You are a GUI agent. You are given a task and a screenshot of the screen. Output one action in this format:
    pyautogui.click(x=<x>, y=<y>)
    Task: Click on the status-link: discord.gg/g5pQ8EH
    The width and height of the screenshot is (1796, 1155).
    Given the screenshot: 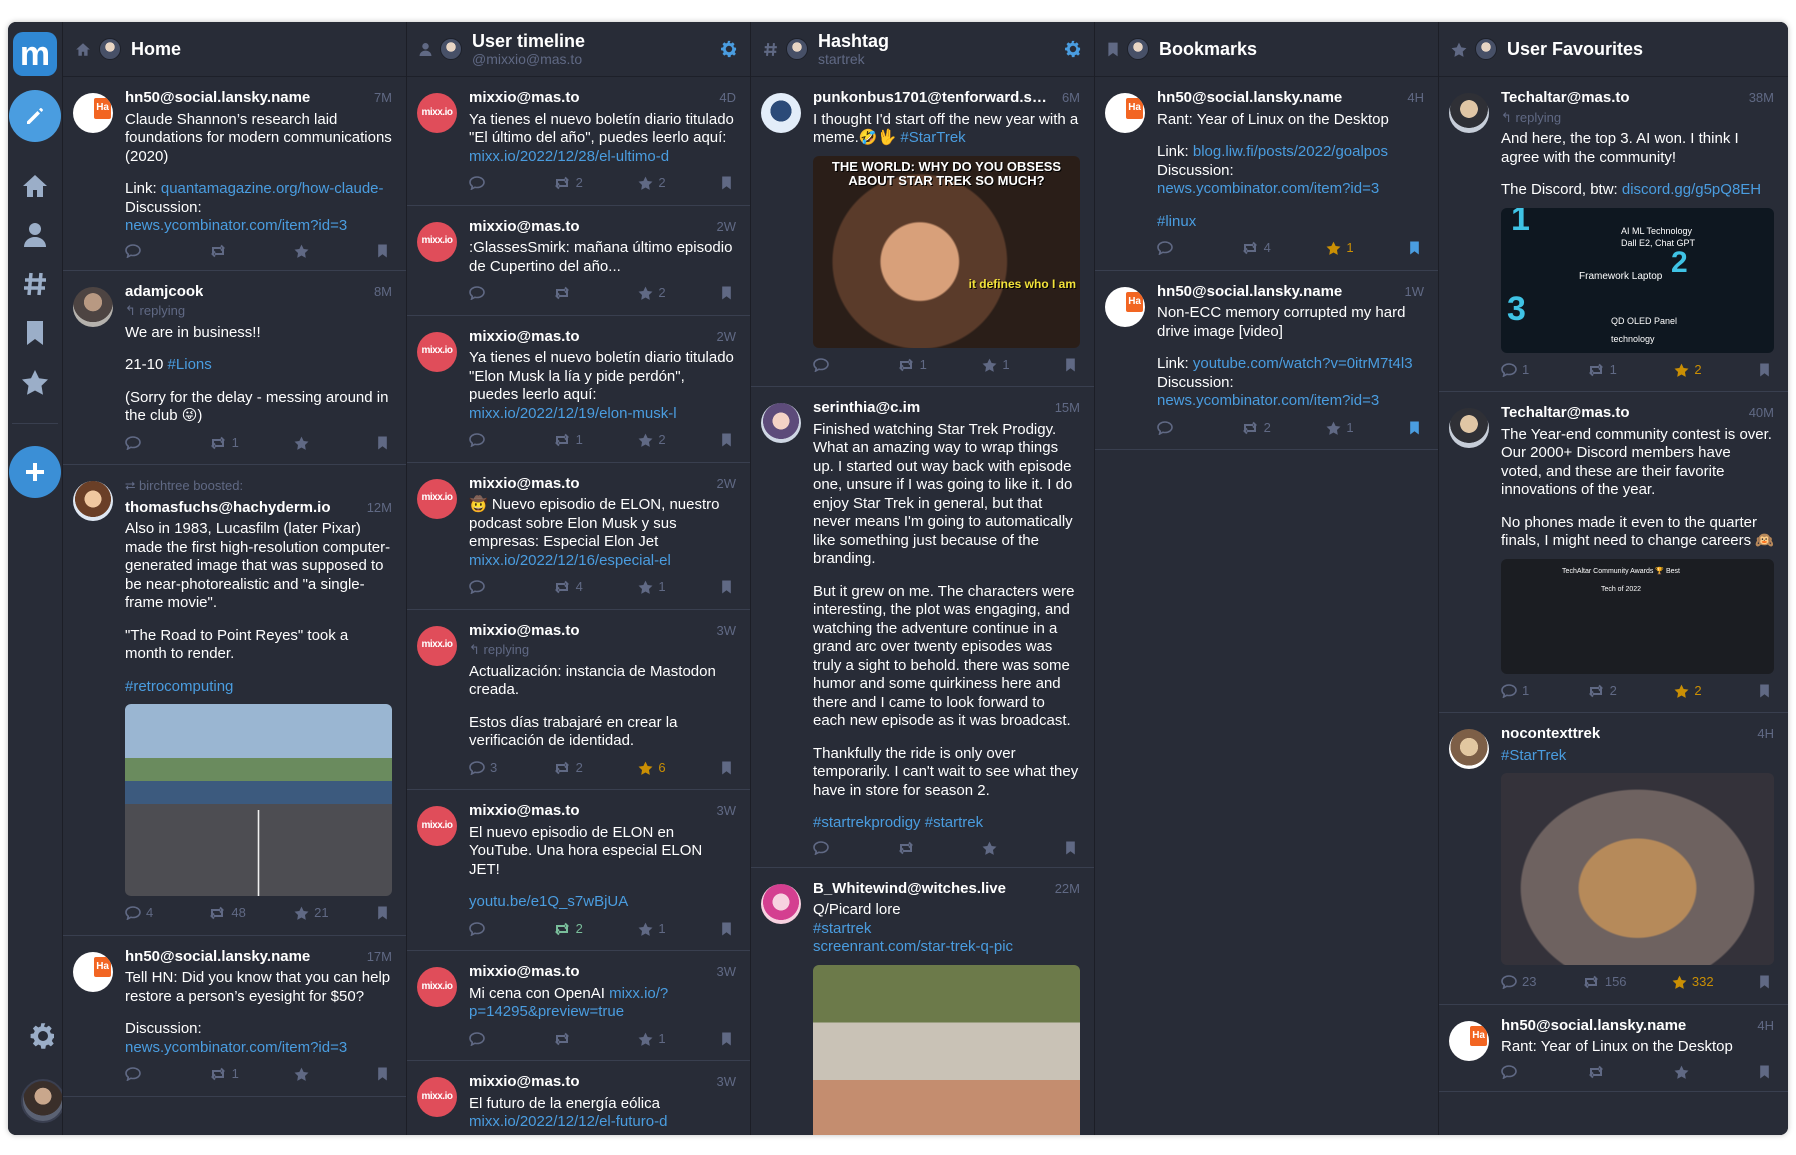 What is the action you would take?
    pyautogui.click(x=1691, y=189)
    